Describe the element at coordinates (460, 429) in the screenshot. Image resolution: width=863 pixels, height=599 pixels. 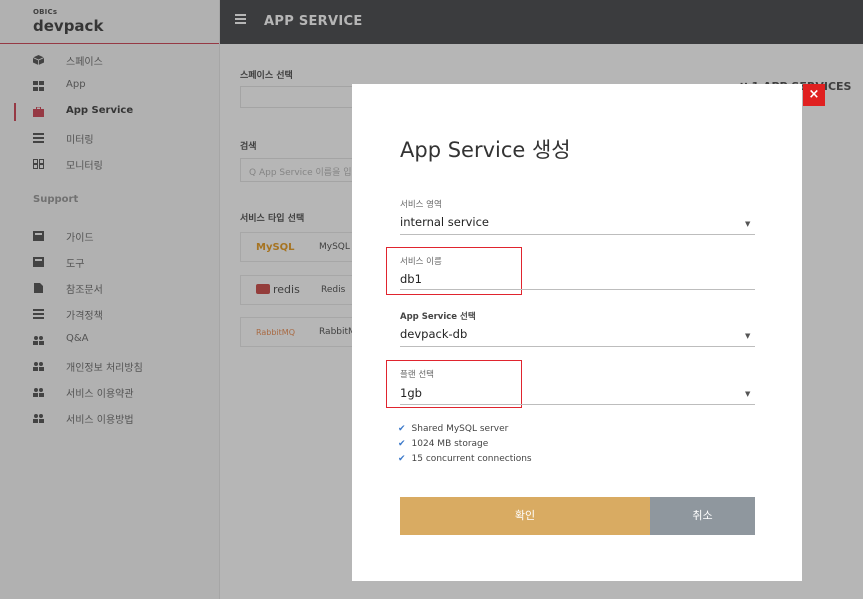
I see `plan-feature-text: Shared MySQL server` at that location.